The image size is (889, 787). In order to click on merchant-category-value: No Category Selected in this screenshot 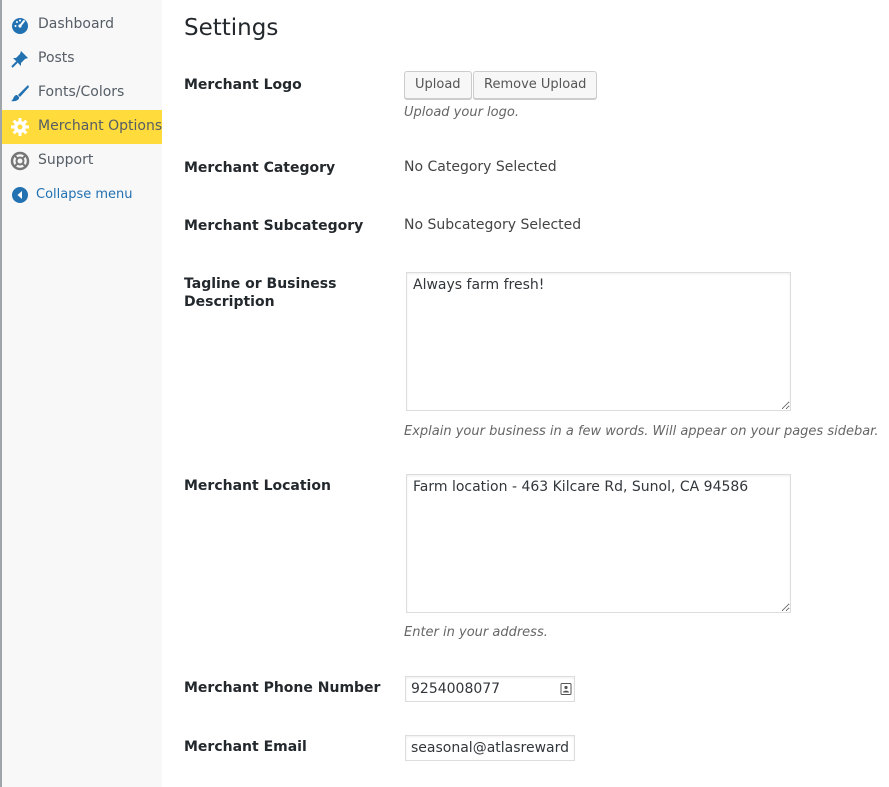, I will do `click(480, 167)`.